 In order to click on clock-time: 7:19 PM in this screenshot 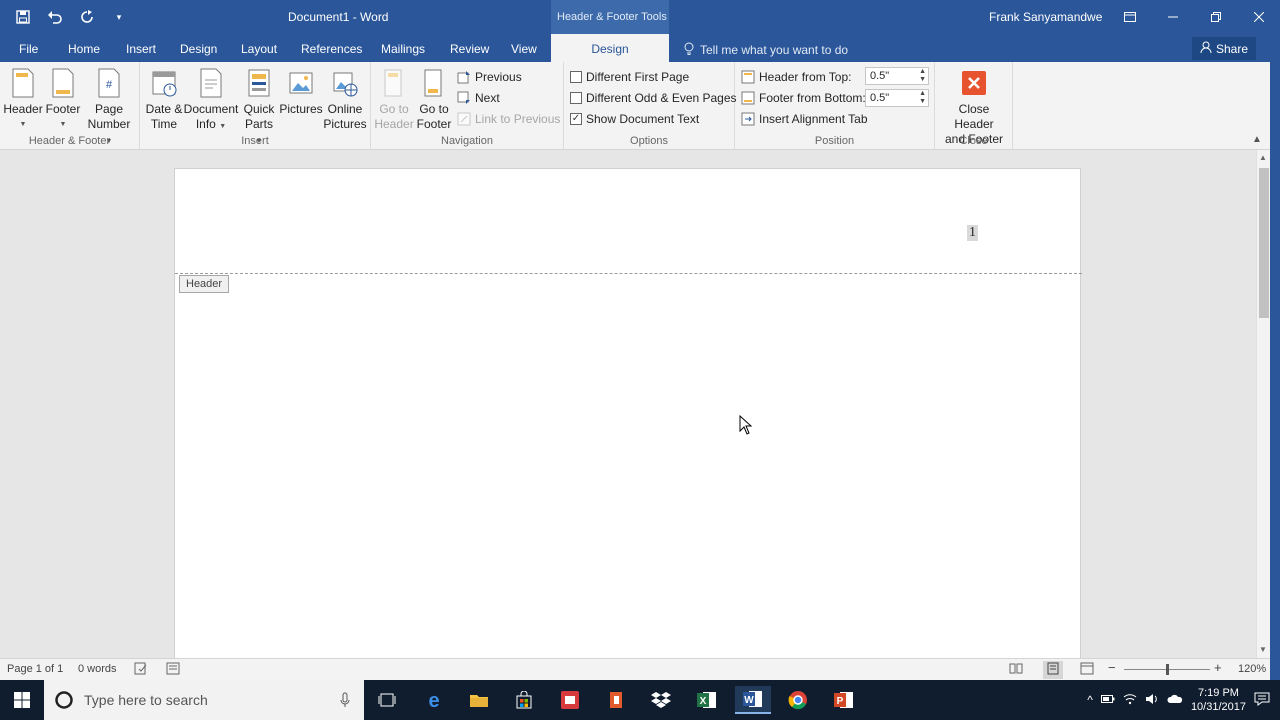, I will do `click(1218, 693)`.